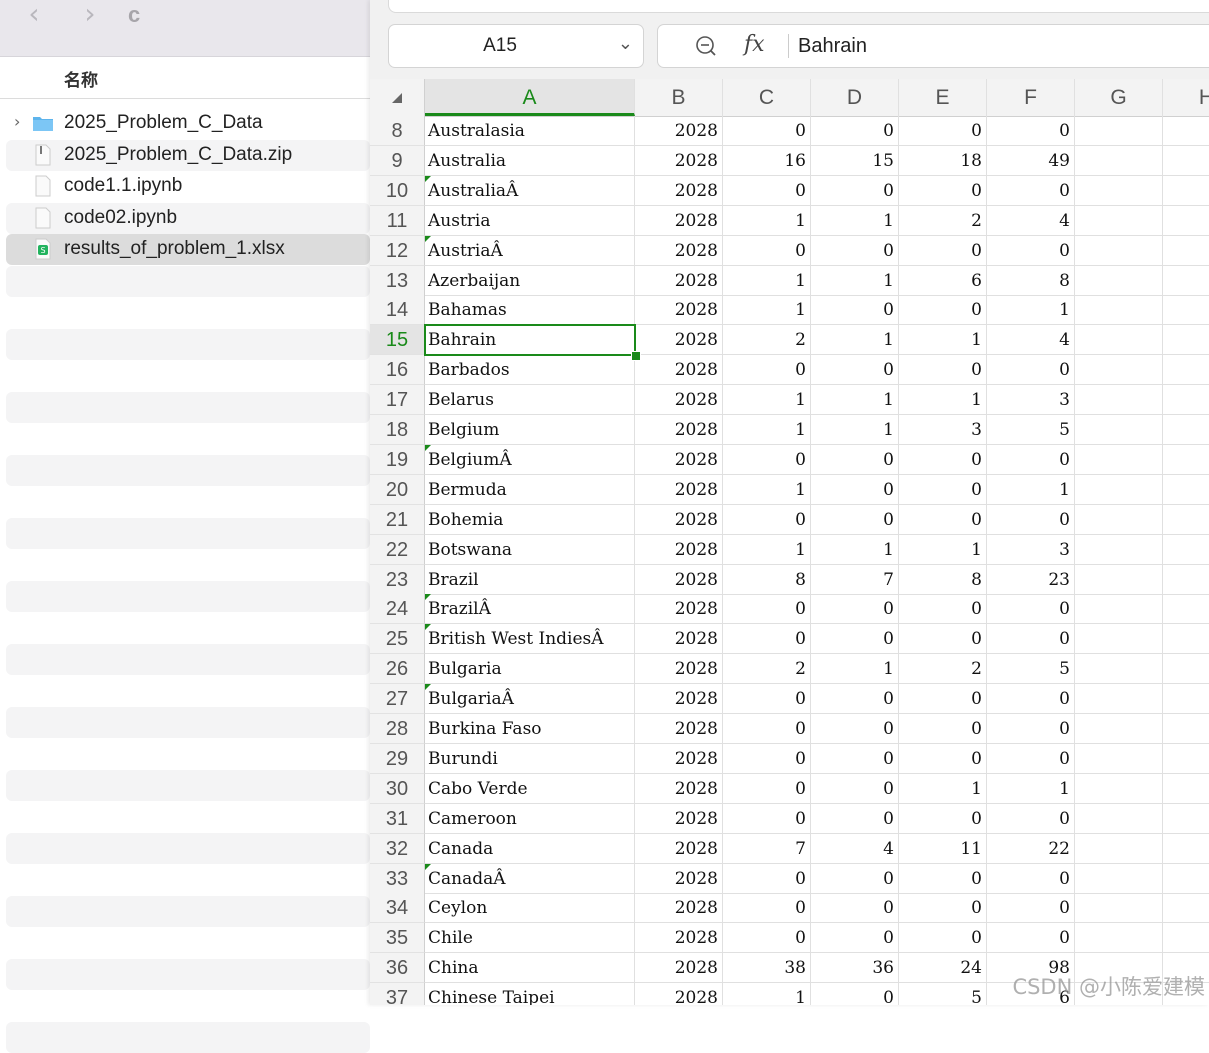 This screenshot has width=1209, height=1053. I want to click on cell-a: Cameroon, so click(530, 818).